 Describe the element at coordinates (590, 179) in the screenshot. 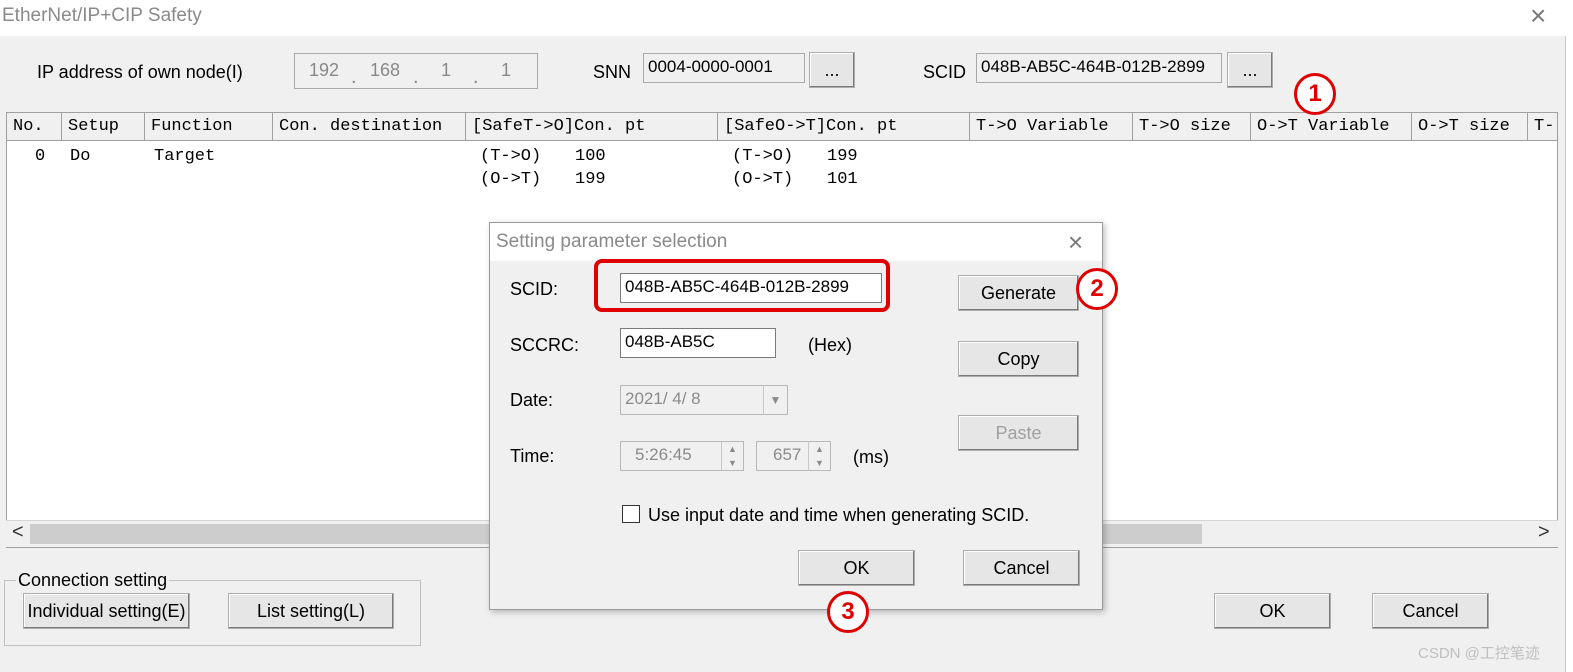

I see `cell-t2o-line2-val: 199` at that location.